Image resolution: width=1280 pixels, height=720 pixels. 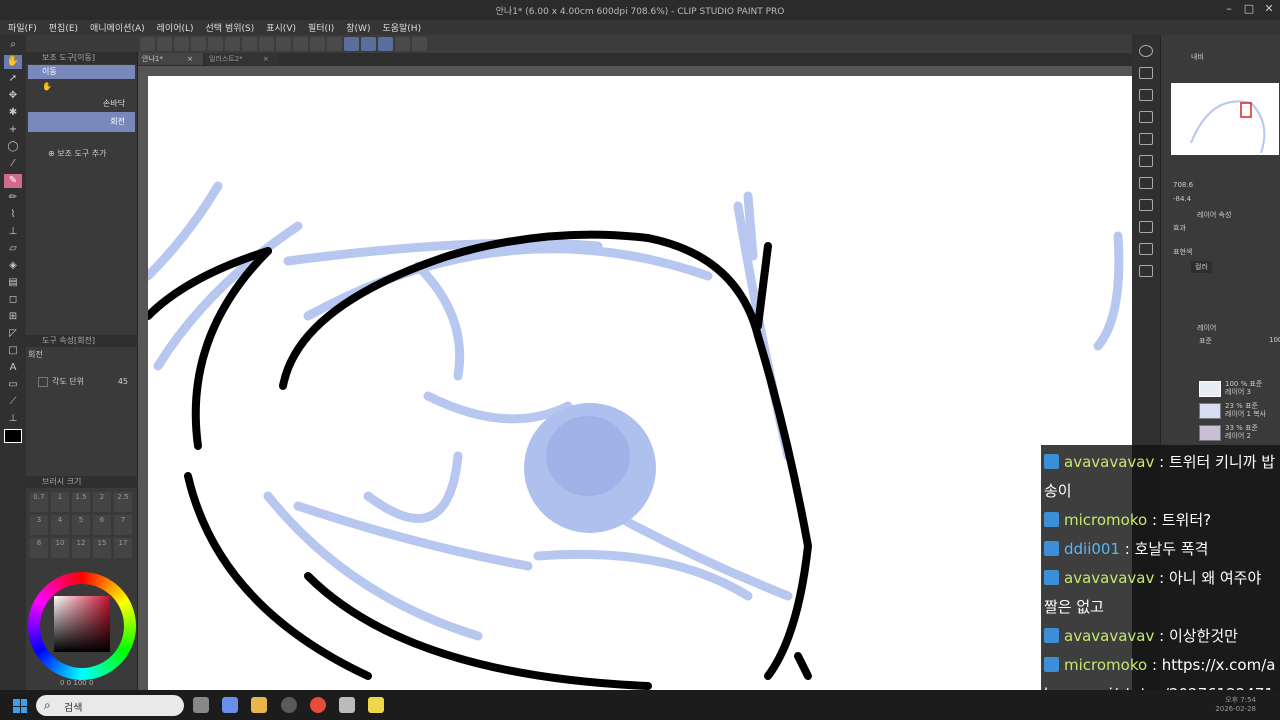 I want to click on windows-start-icon, so click(x=20, y=706).